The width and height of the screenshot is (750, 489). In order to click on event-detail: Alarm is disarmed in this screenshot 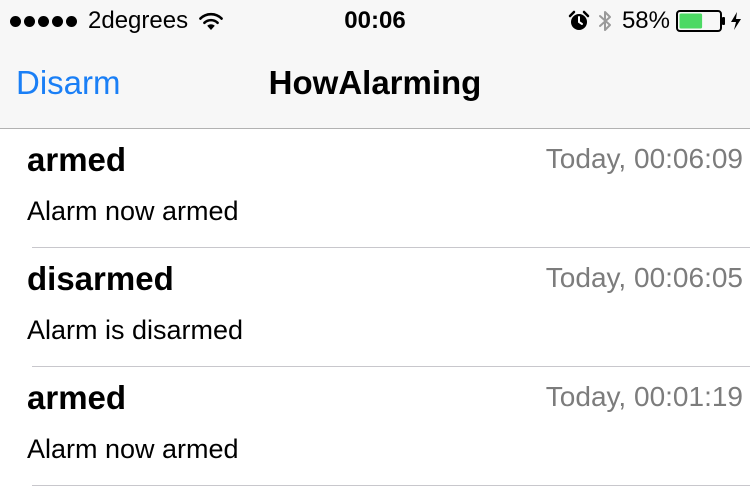, I will do `click(135, 330)`.